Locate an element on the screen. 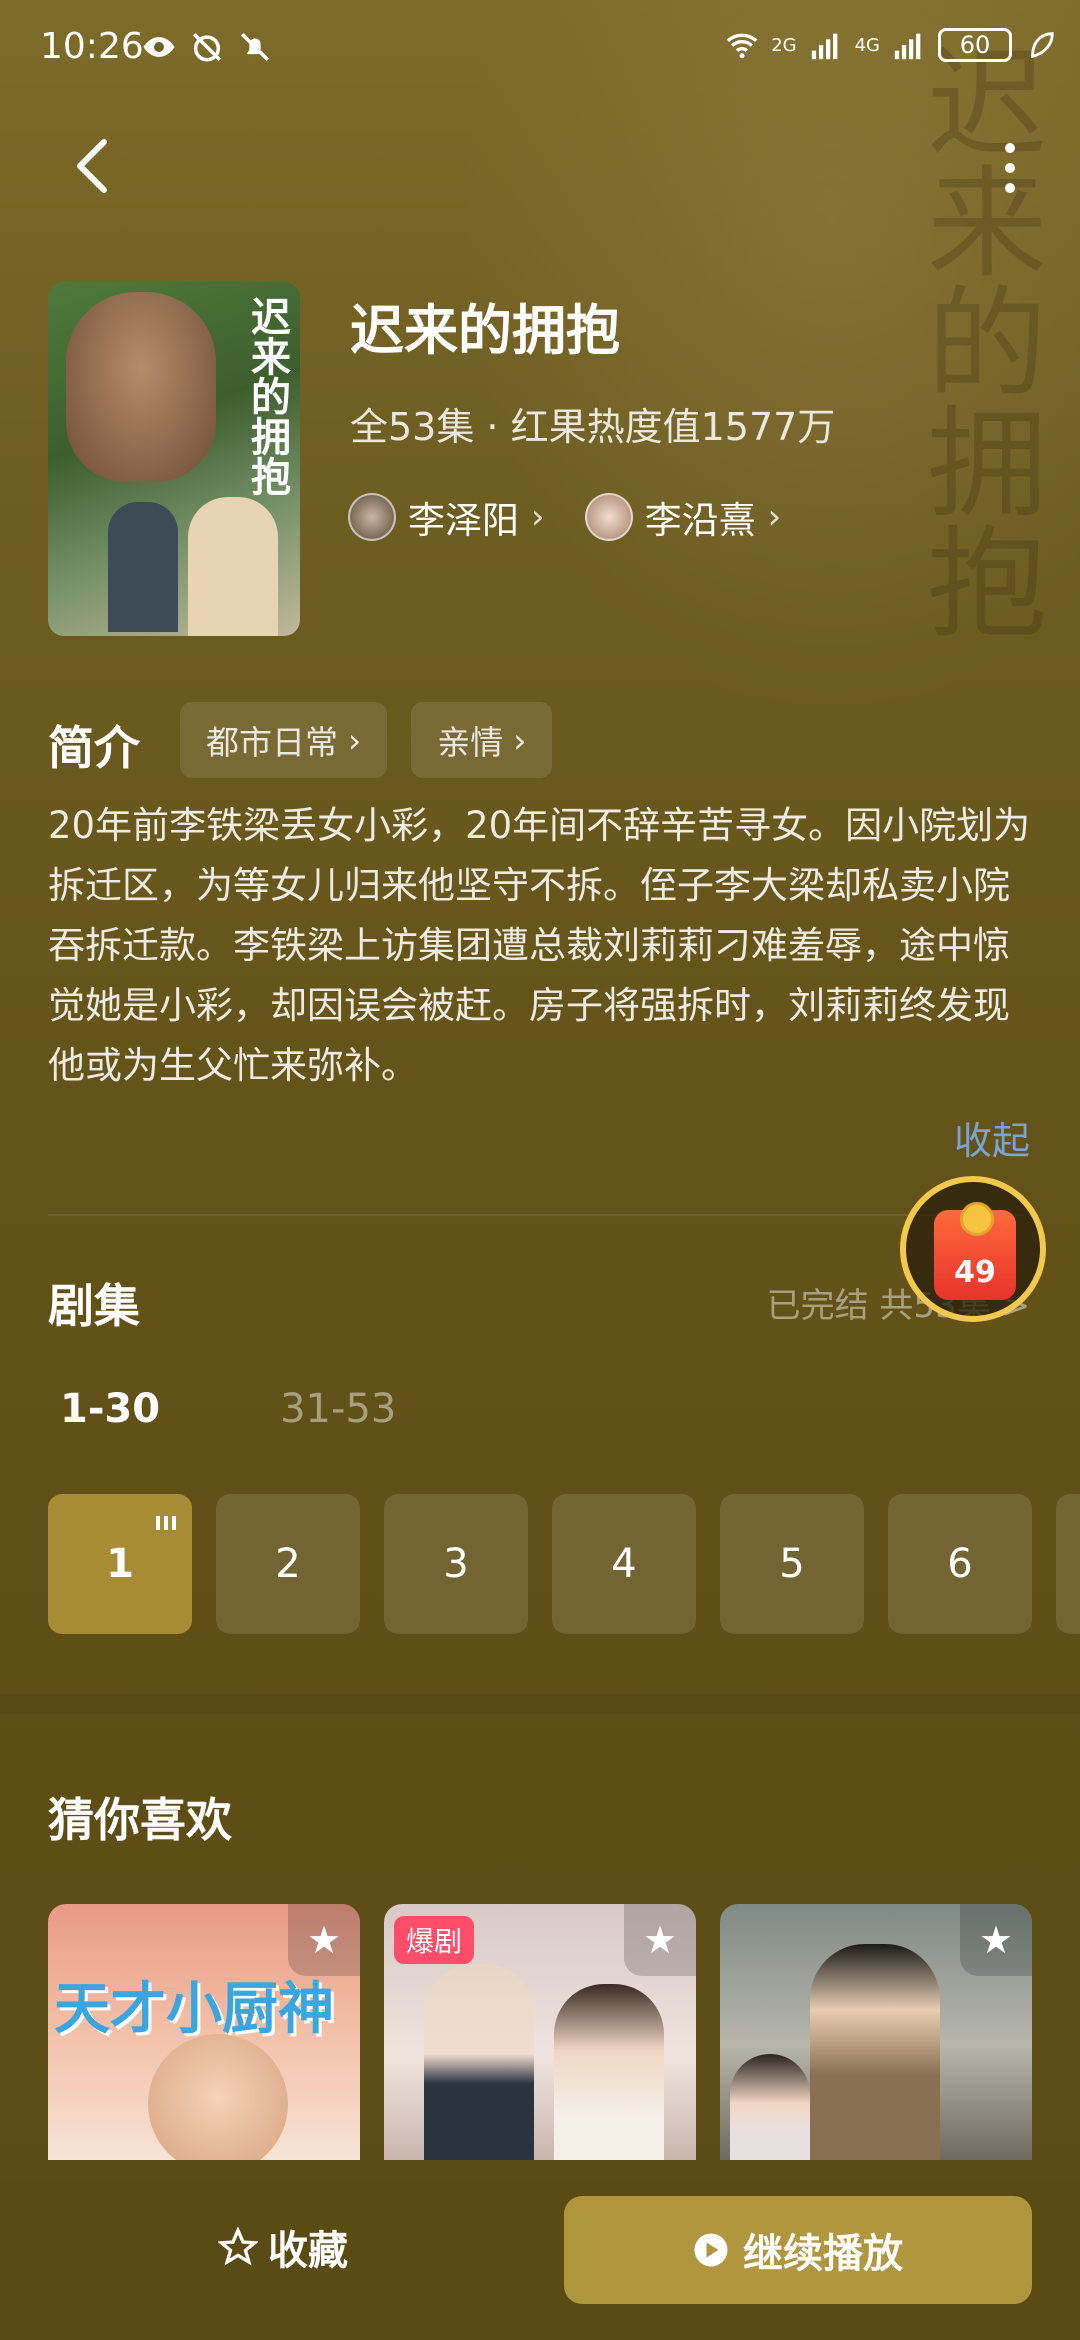  episodes-heading: 剧集 is located at coordinates (94, 1306).